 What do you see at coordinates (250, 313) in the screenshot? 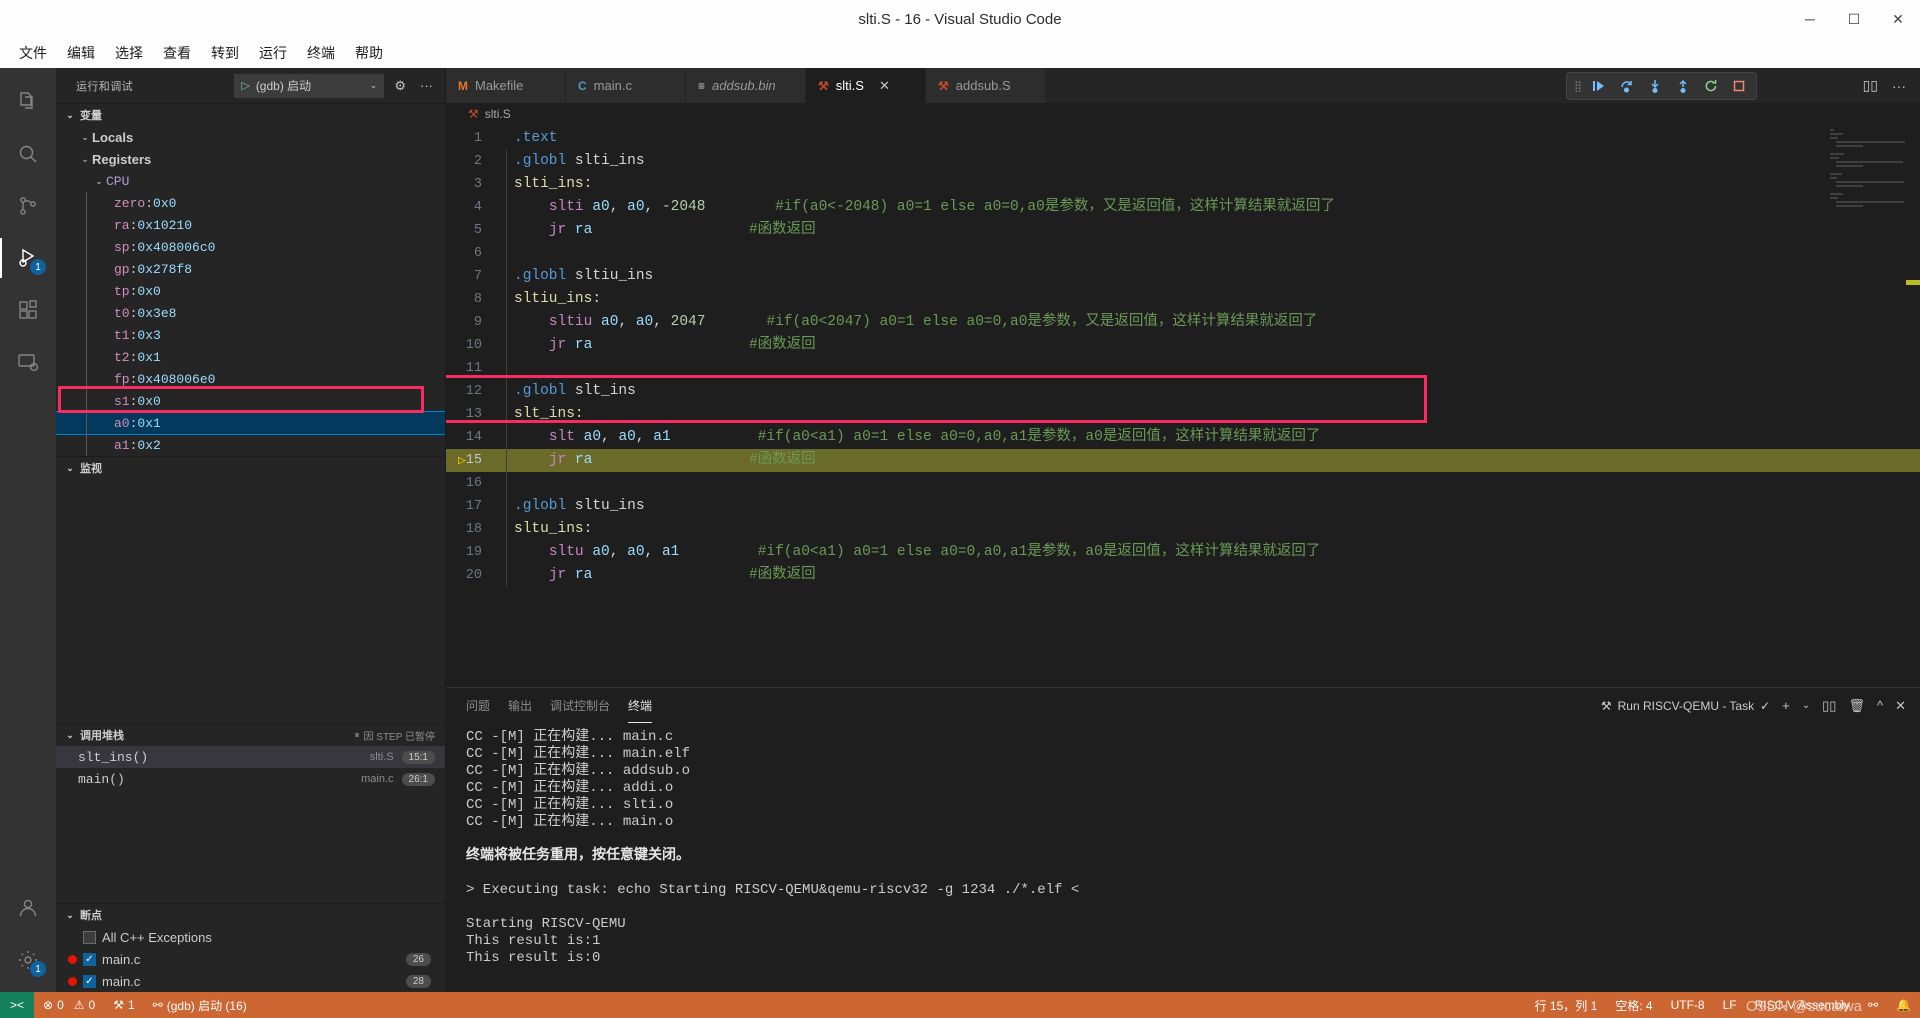
I see `register-row-t0: t0: 0x3e8` at bounding box center [250, 313].